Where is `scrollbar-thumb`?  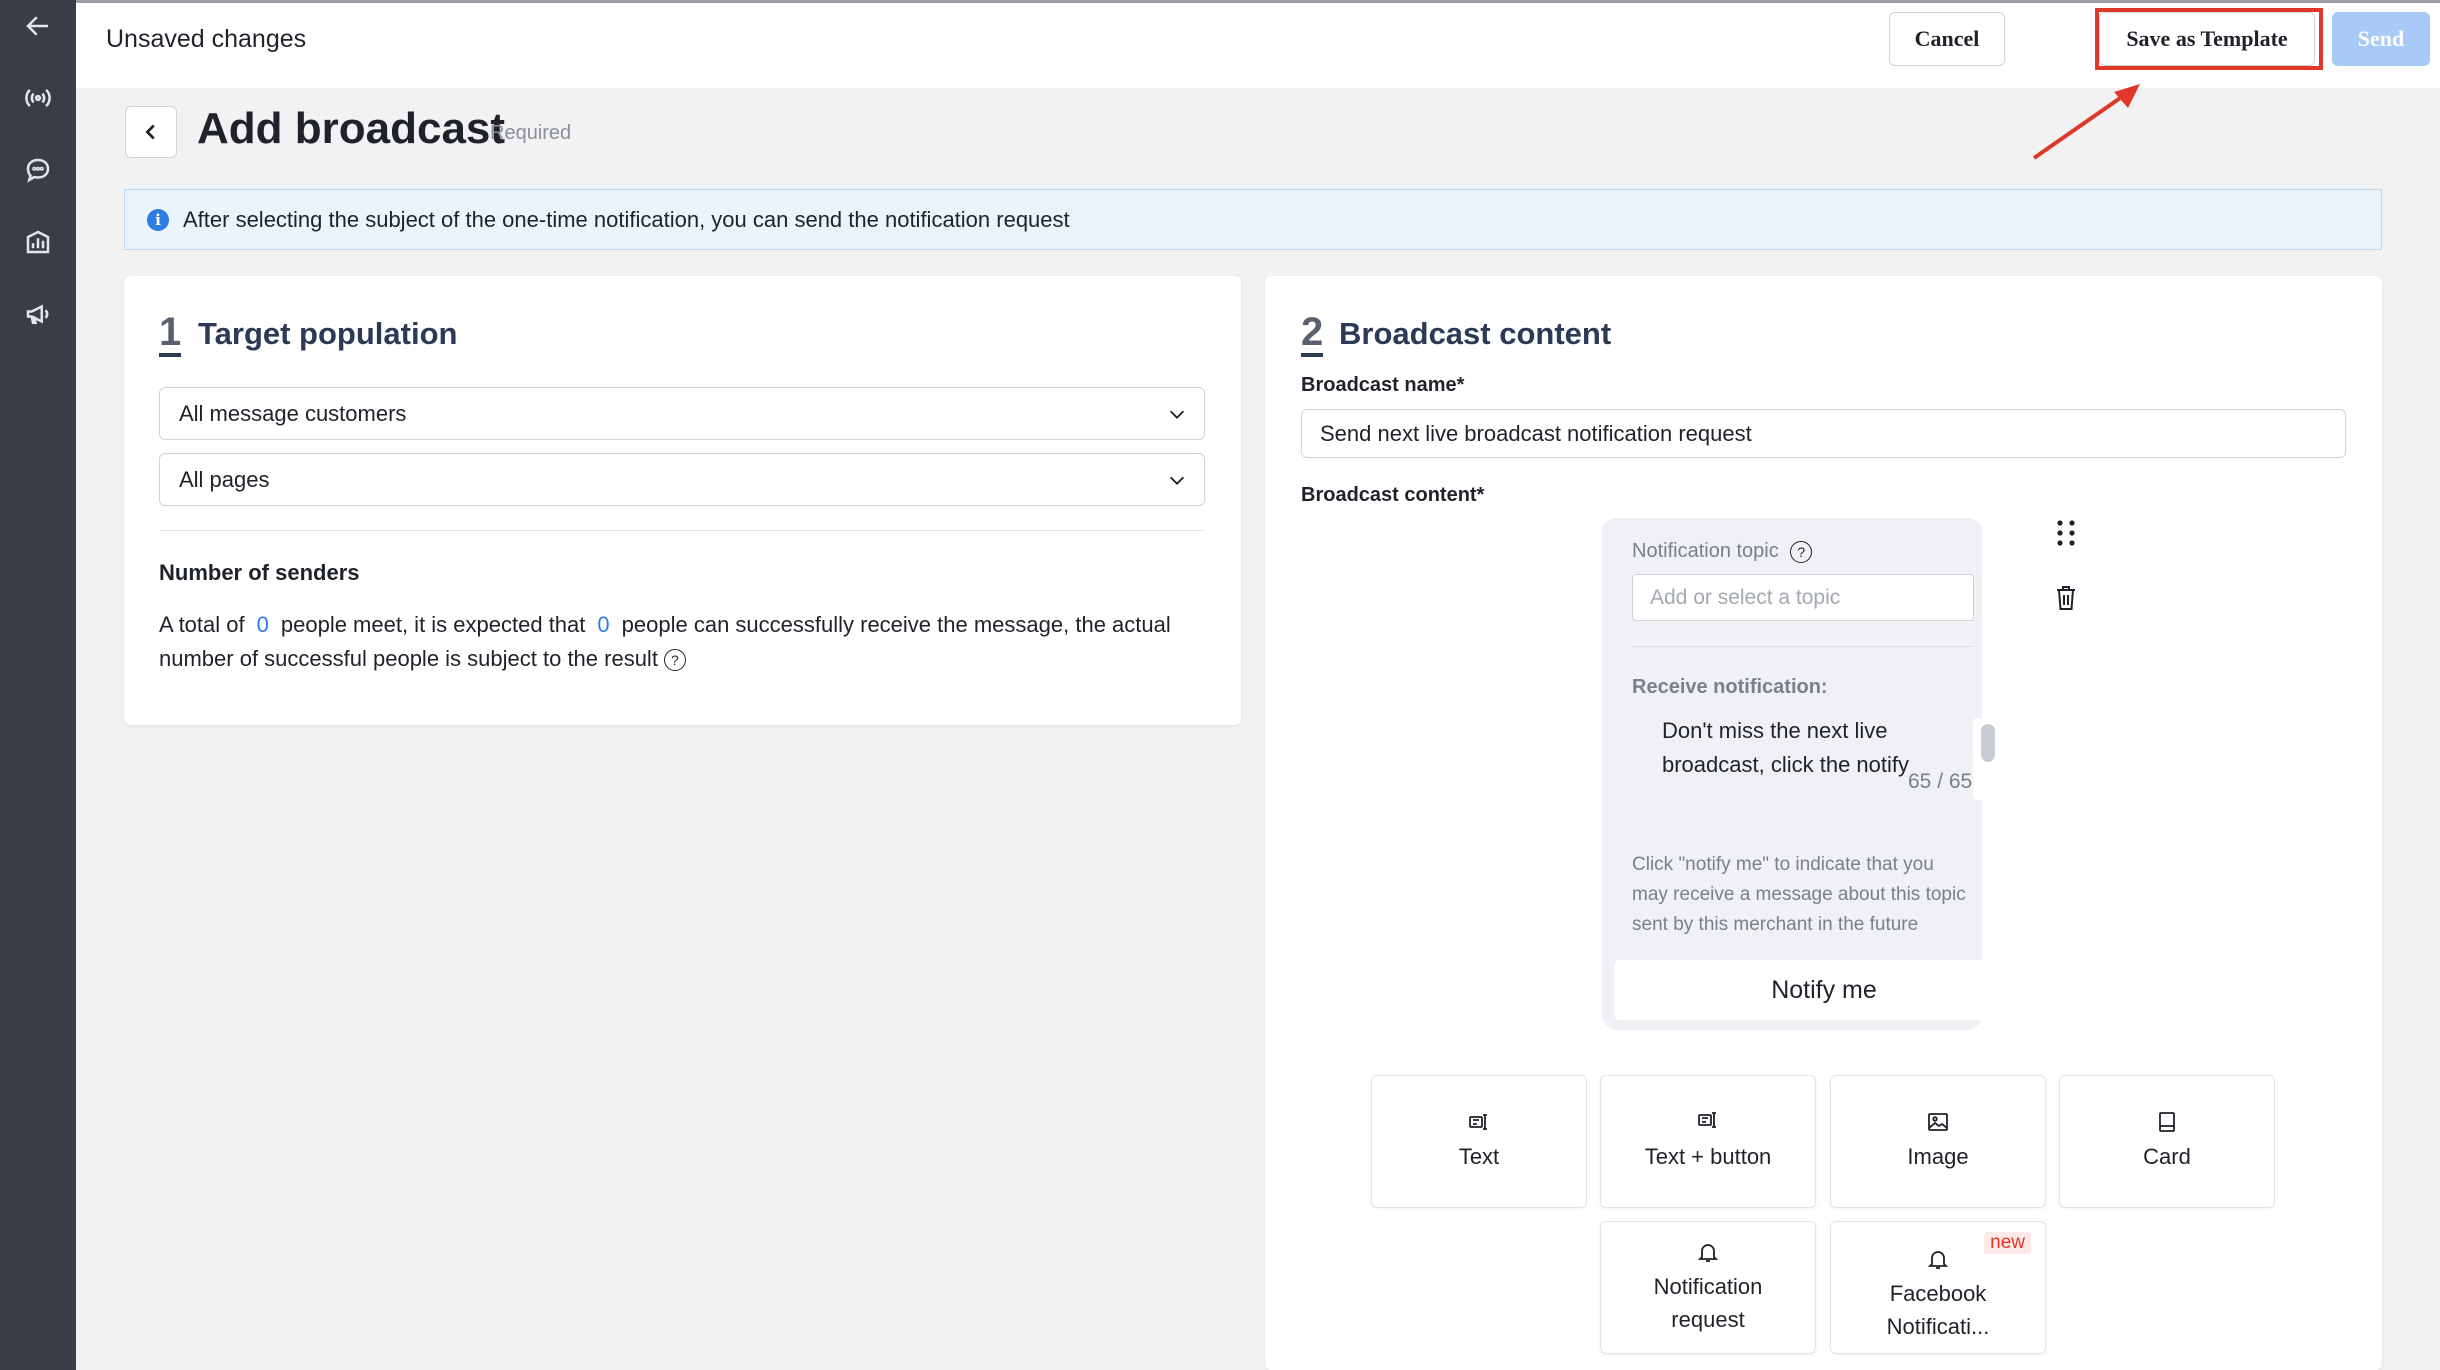
scrollbar-thumb is located at coordinates (1988, 743).